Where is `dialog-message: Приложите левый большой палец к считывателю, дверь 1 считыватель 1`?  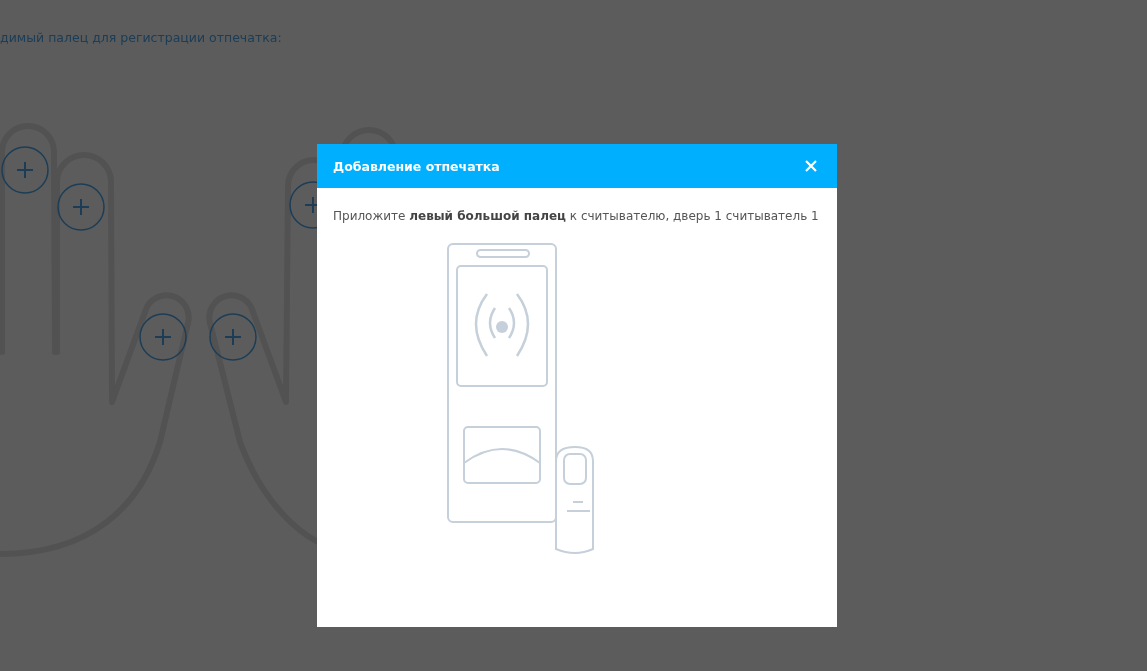 dialog-message: Приложите левый большой палец к считывателю, дверь 1 считыватель 1 is located at coordinates (576, 216).